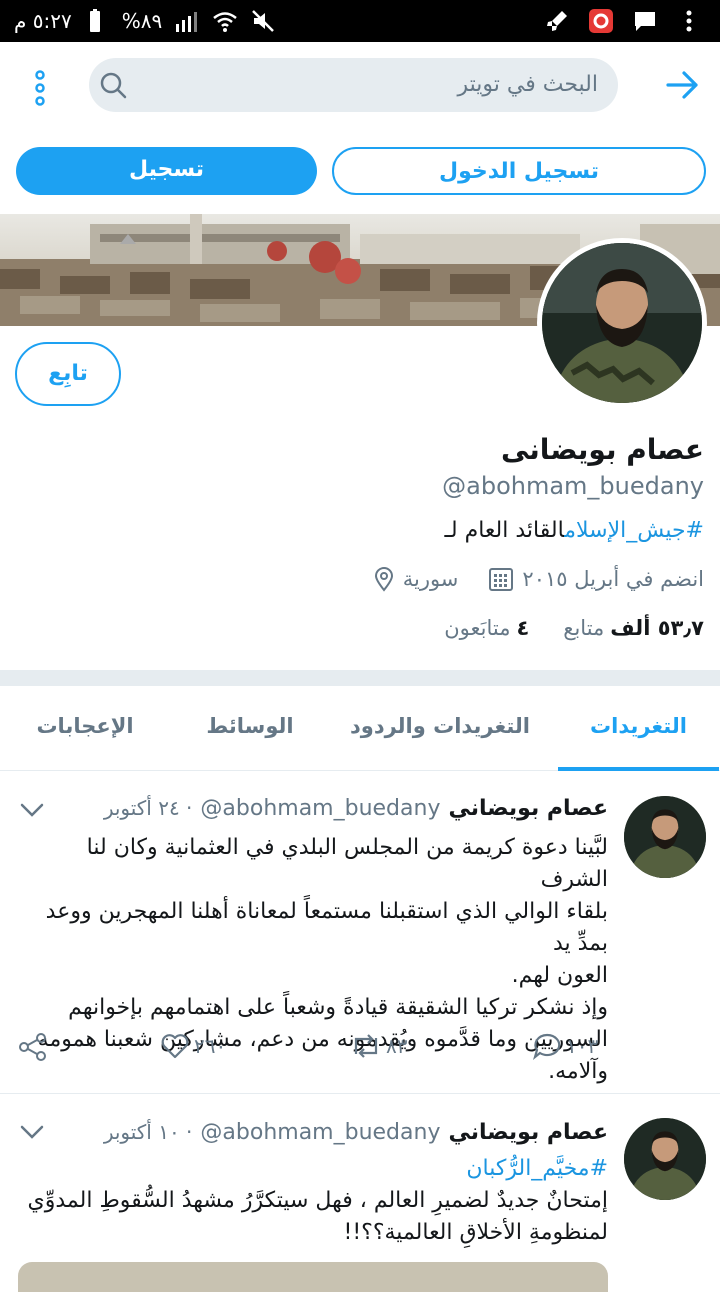 This screenshot has width=720, height=1292. I want to click on following-label: متابَعون, so click(477, 628).